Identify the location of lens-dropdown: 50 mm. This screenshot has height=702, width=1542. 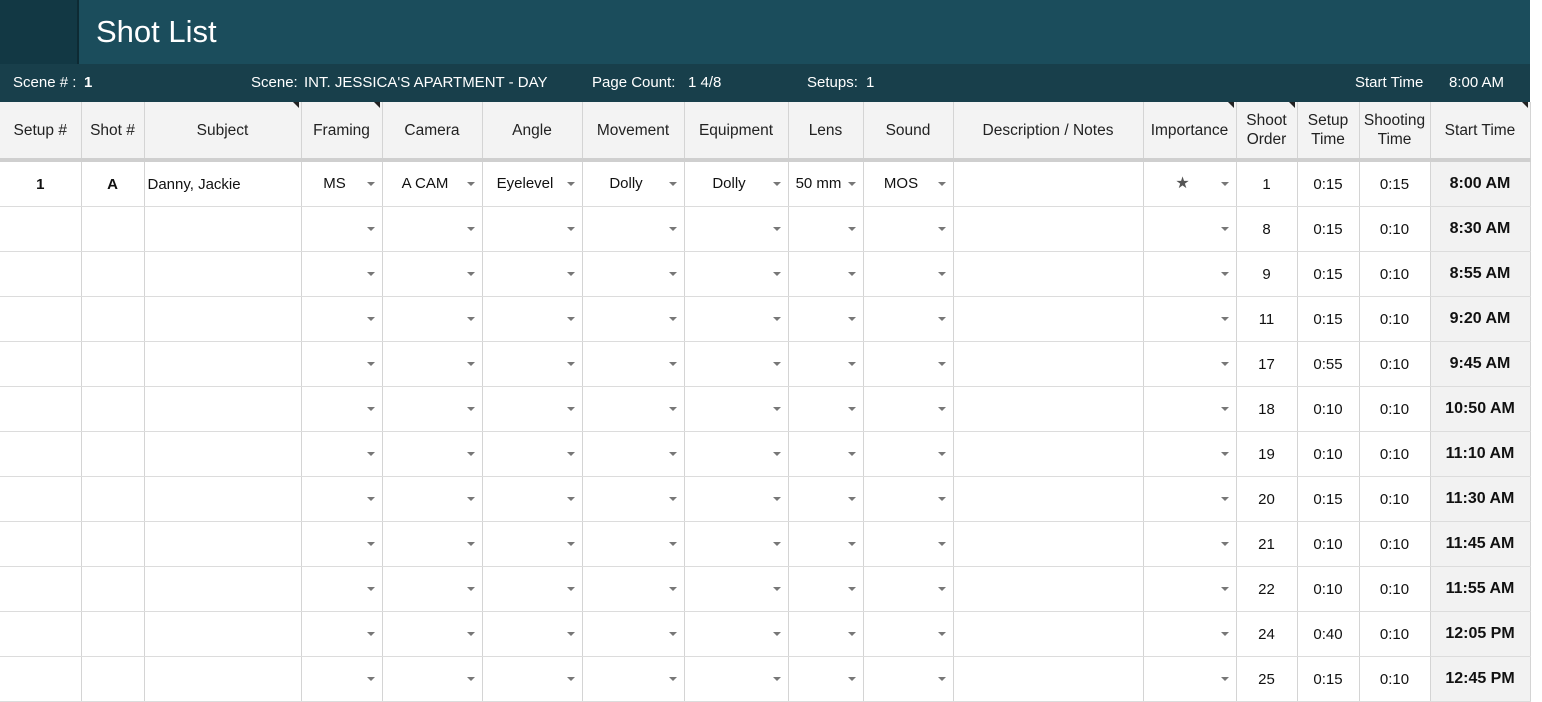
(826, 184).